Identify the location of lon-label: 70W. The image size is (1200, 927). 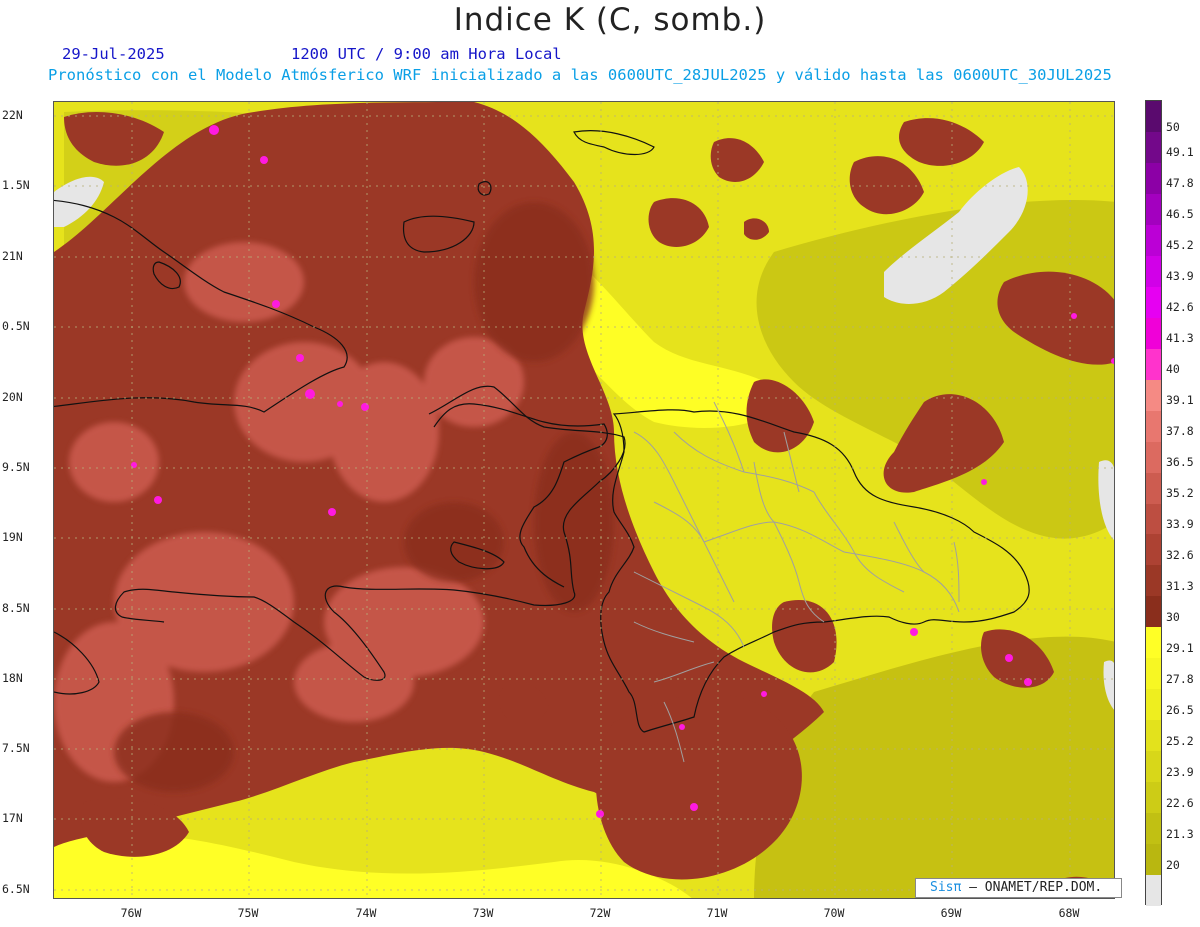
(834, 913).